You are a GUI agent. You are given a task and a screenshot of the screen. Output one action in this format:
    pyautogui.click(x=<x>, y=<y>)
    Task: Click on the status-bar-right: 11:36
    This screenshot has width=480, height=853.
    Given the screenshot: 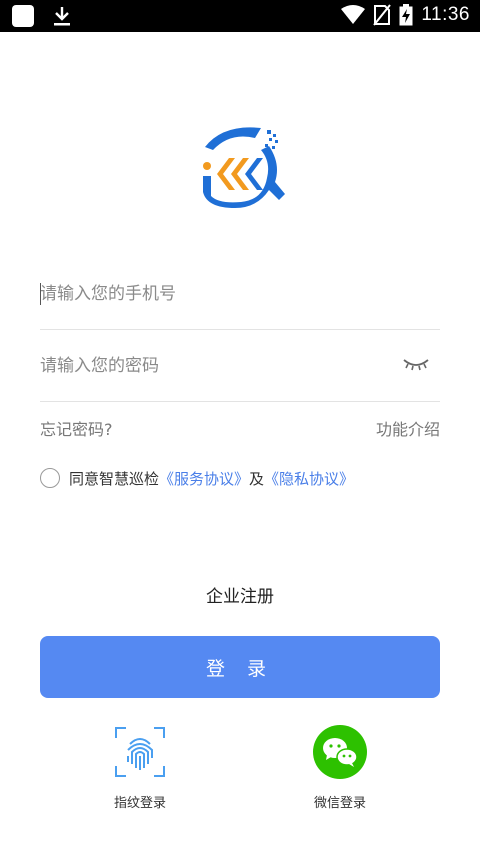 What is the action you would take?
    pyautogui.click(x=405, y=15)
    